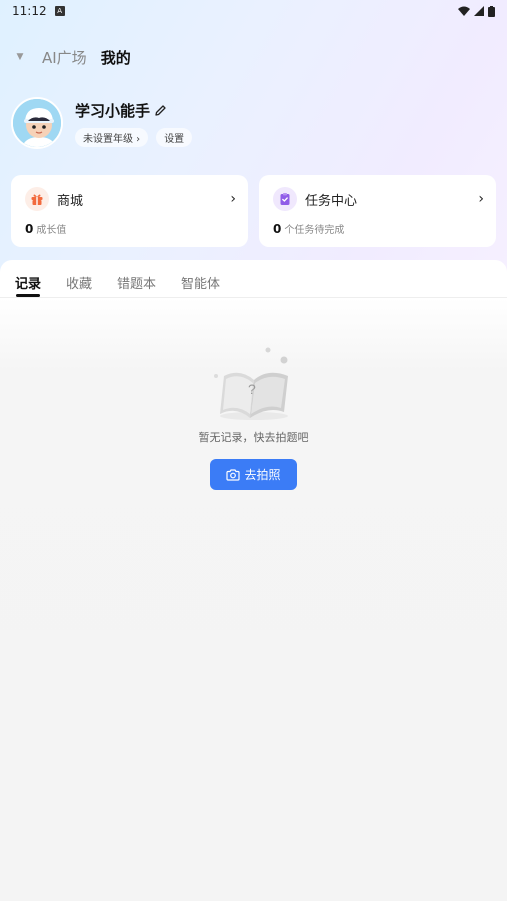  I want to click on take-photo-button: 去拍照, so click(253, 474).